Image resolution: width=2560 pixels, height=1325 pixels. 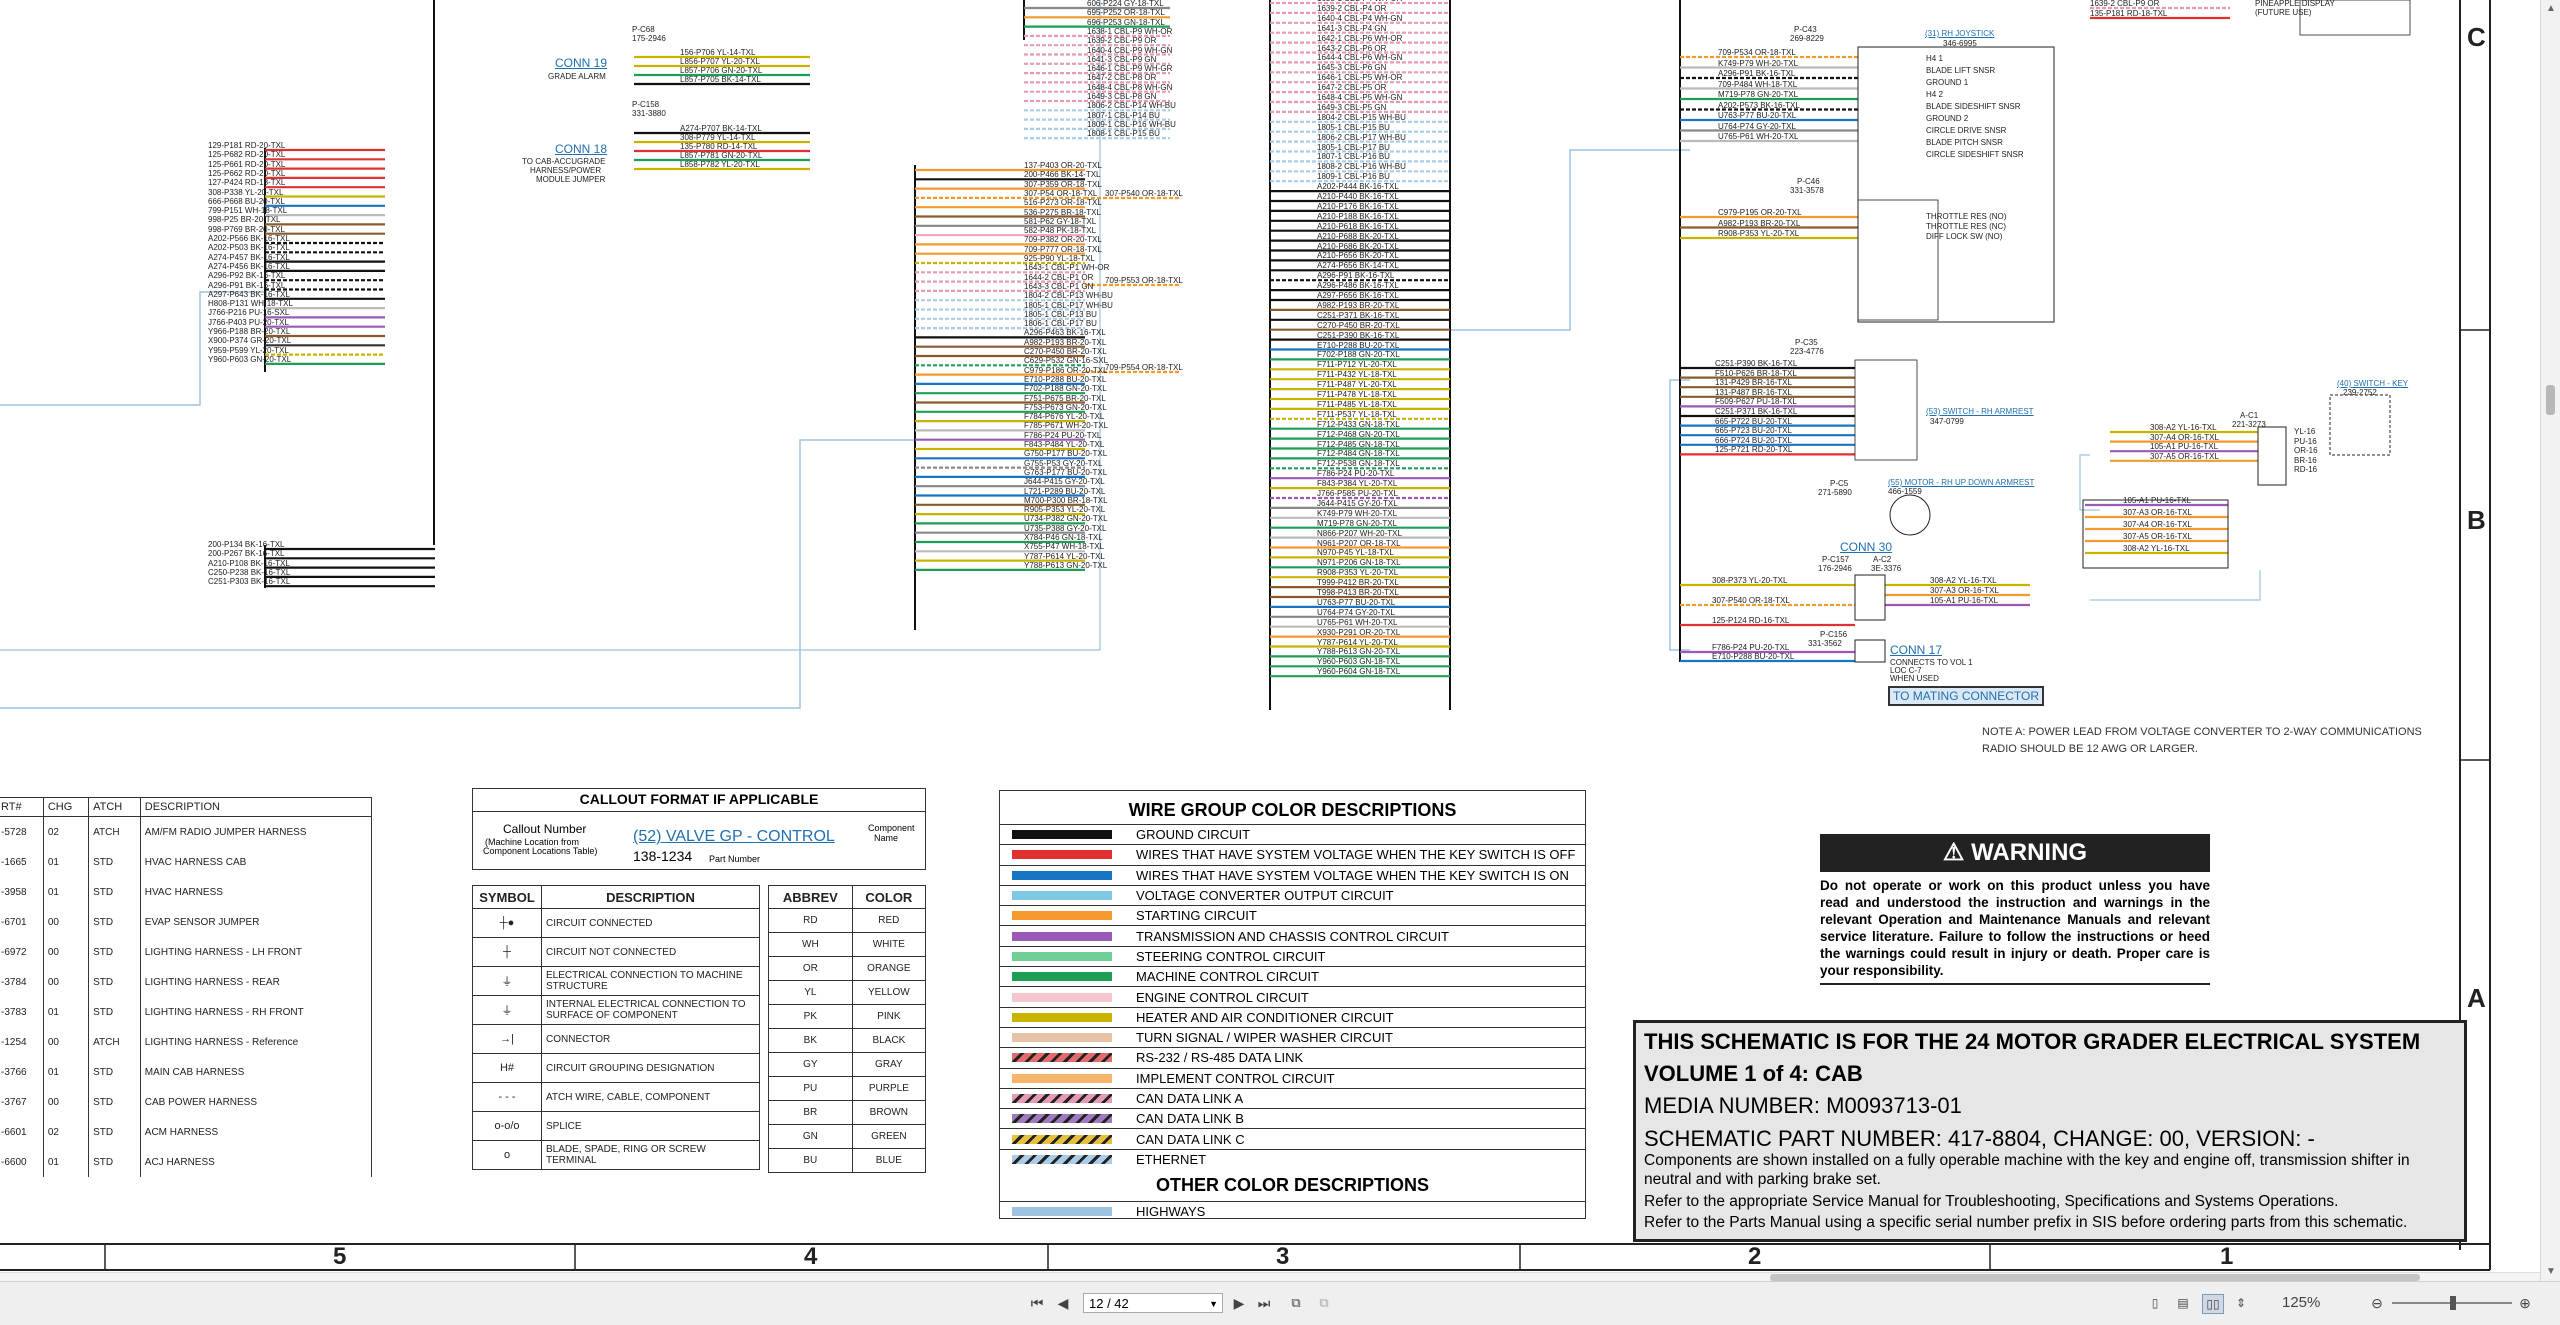 What do you see at coordinates (810, 1040) in the screenshot?
I see `abbrev-code: BK` at bounding box center [810, 1040].